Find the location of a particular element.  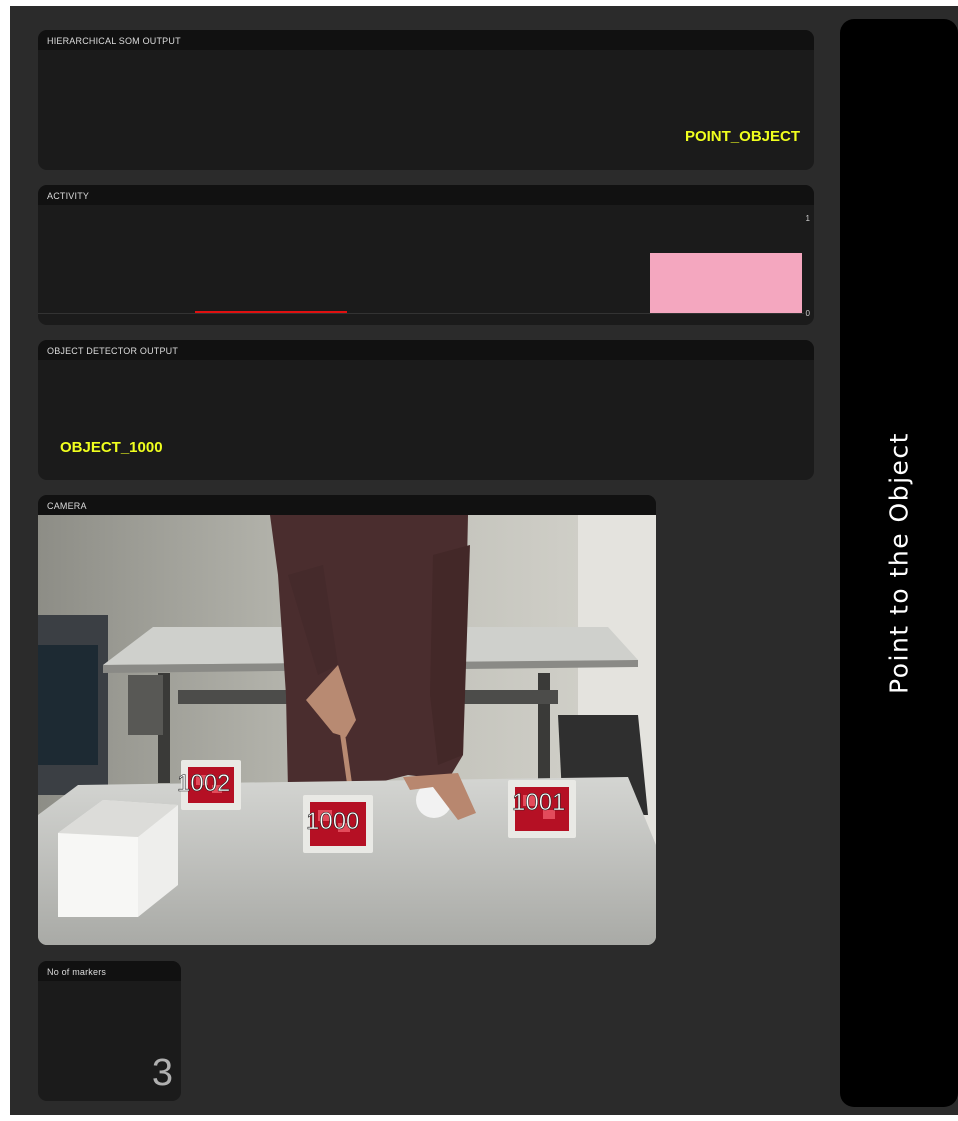

marker-count-value: 3 is located at coordinates (162, 1073).